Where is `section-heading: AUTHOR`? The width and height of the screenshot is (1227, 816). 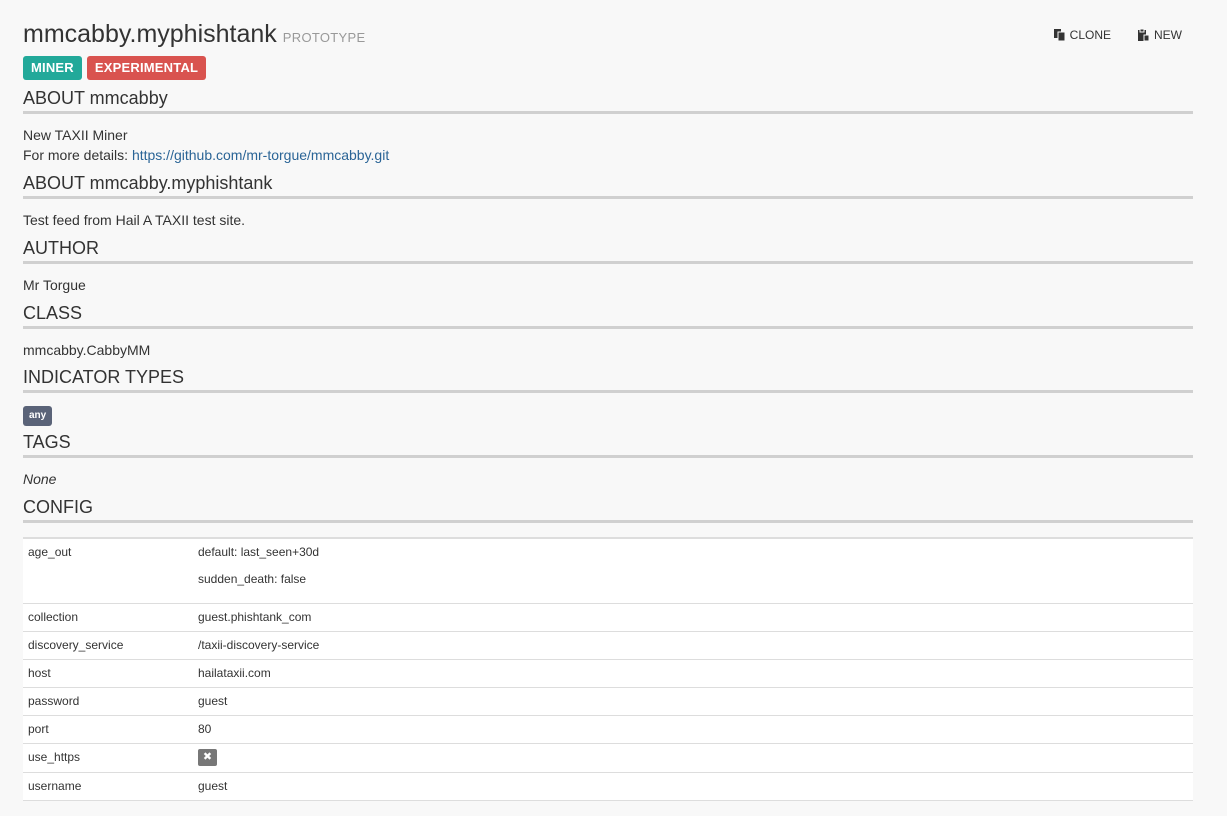
section-heading: AUTHOR is located at coordinates (608, 250).